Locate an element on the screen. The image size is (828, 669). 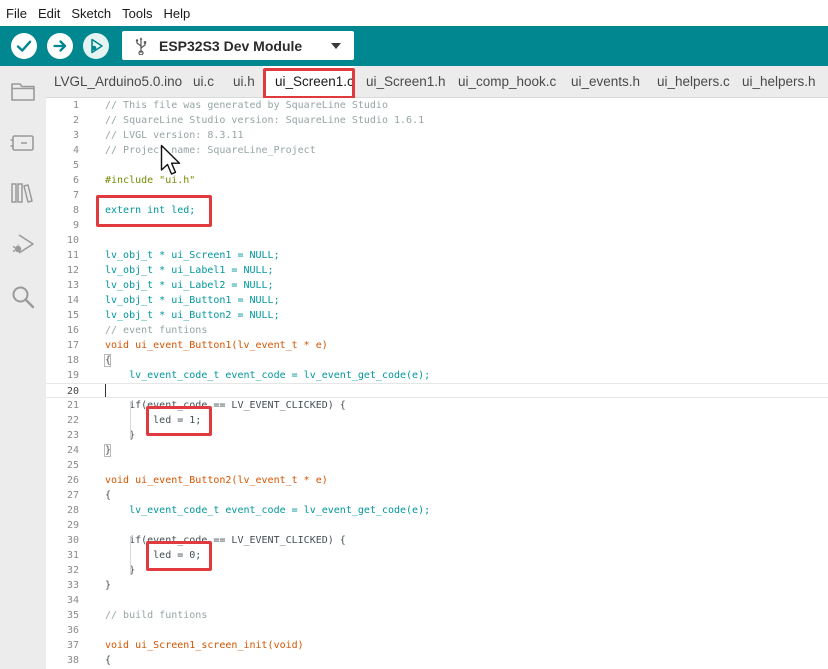
usb-icon is located at coordinates (141, 46).